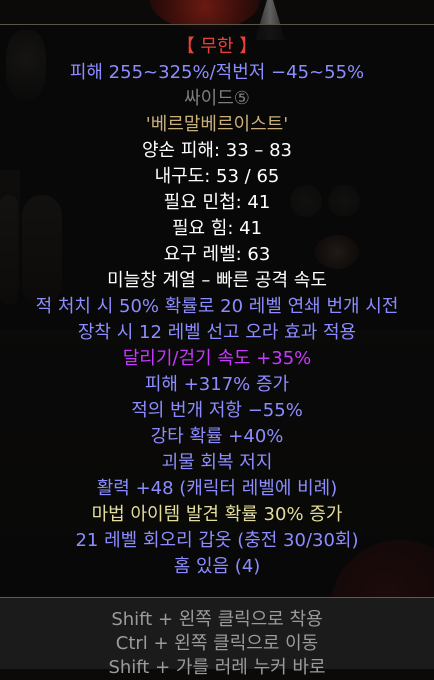 Image resolution: width=434 pixels, height=680 pixels. I want to click on hint-line: Shift + 가를 러레 누커 바로, so click(217, 667).